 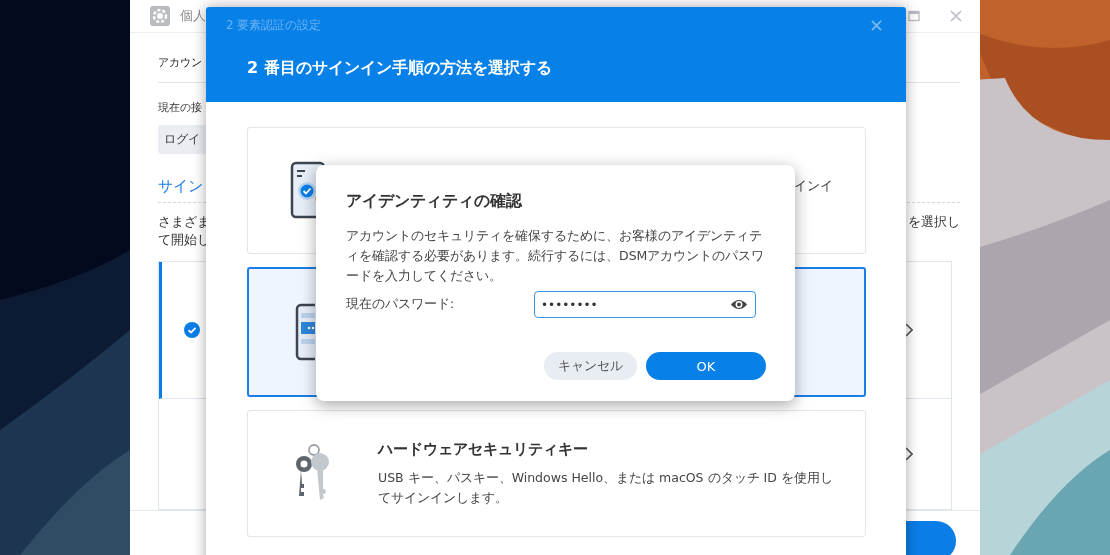 I want to click on status-label: 現在の接, so click(x=180, y=107).